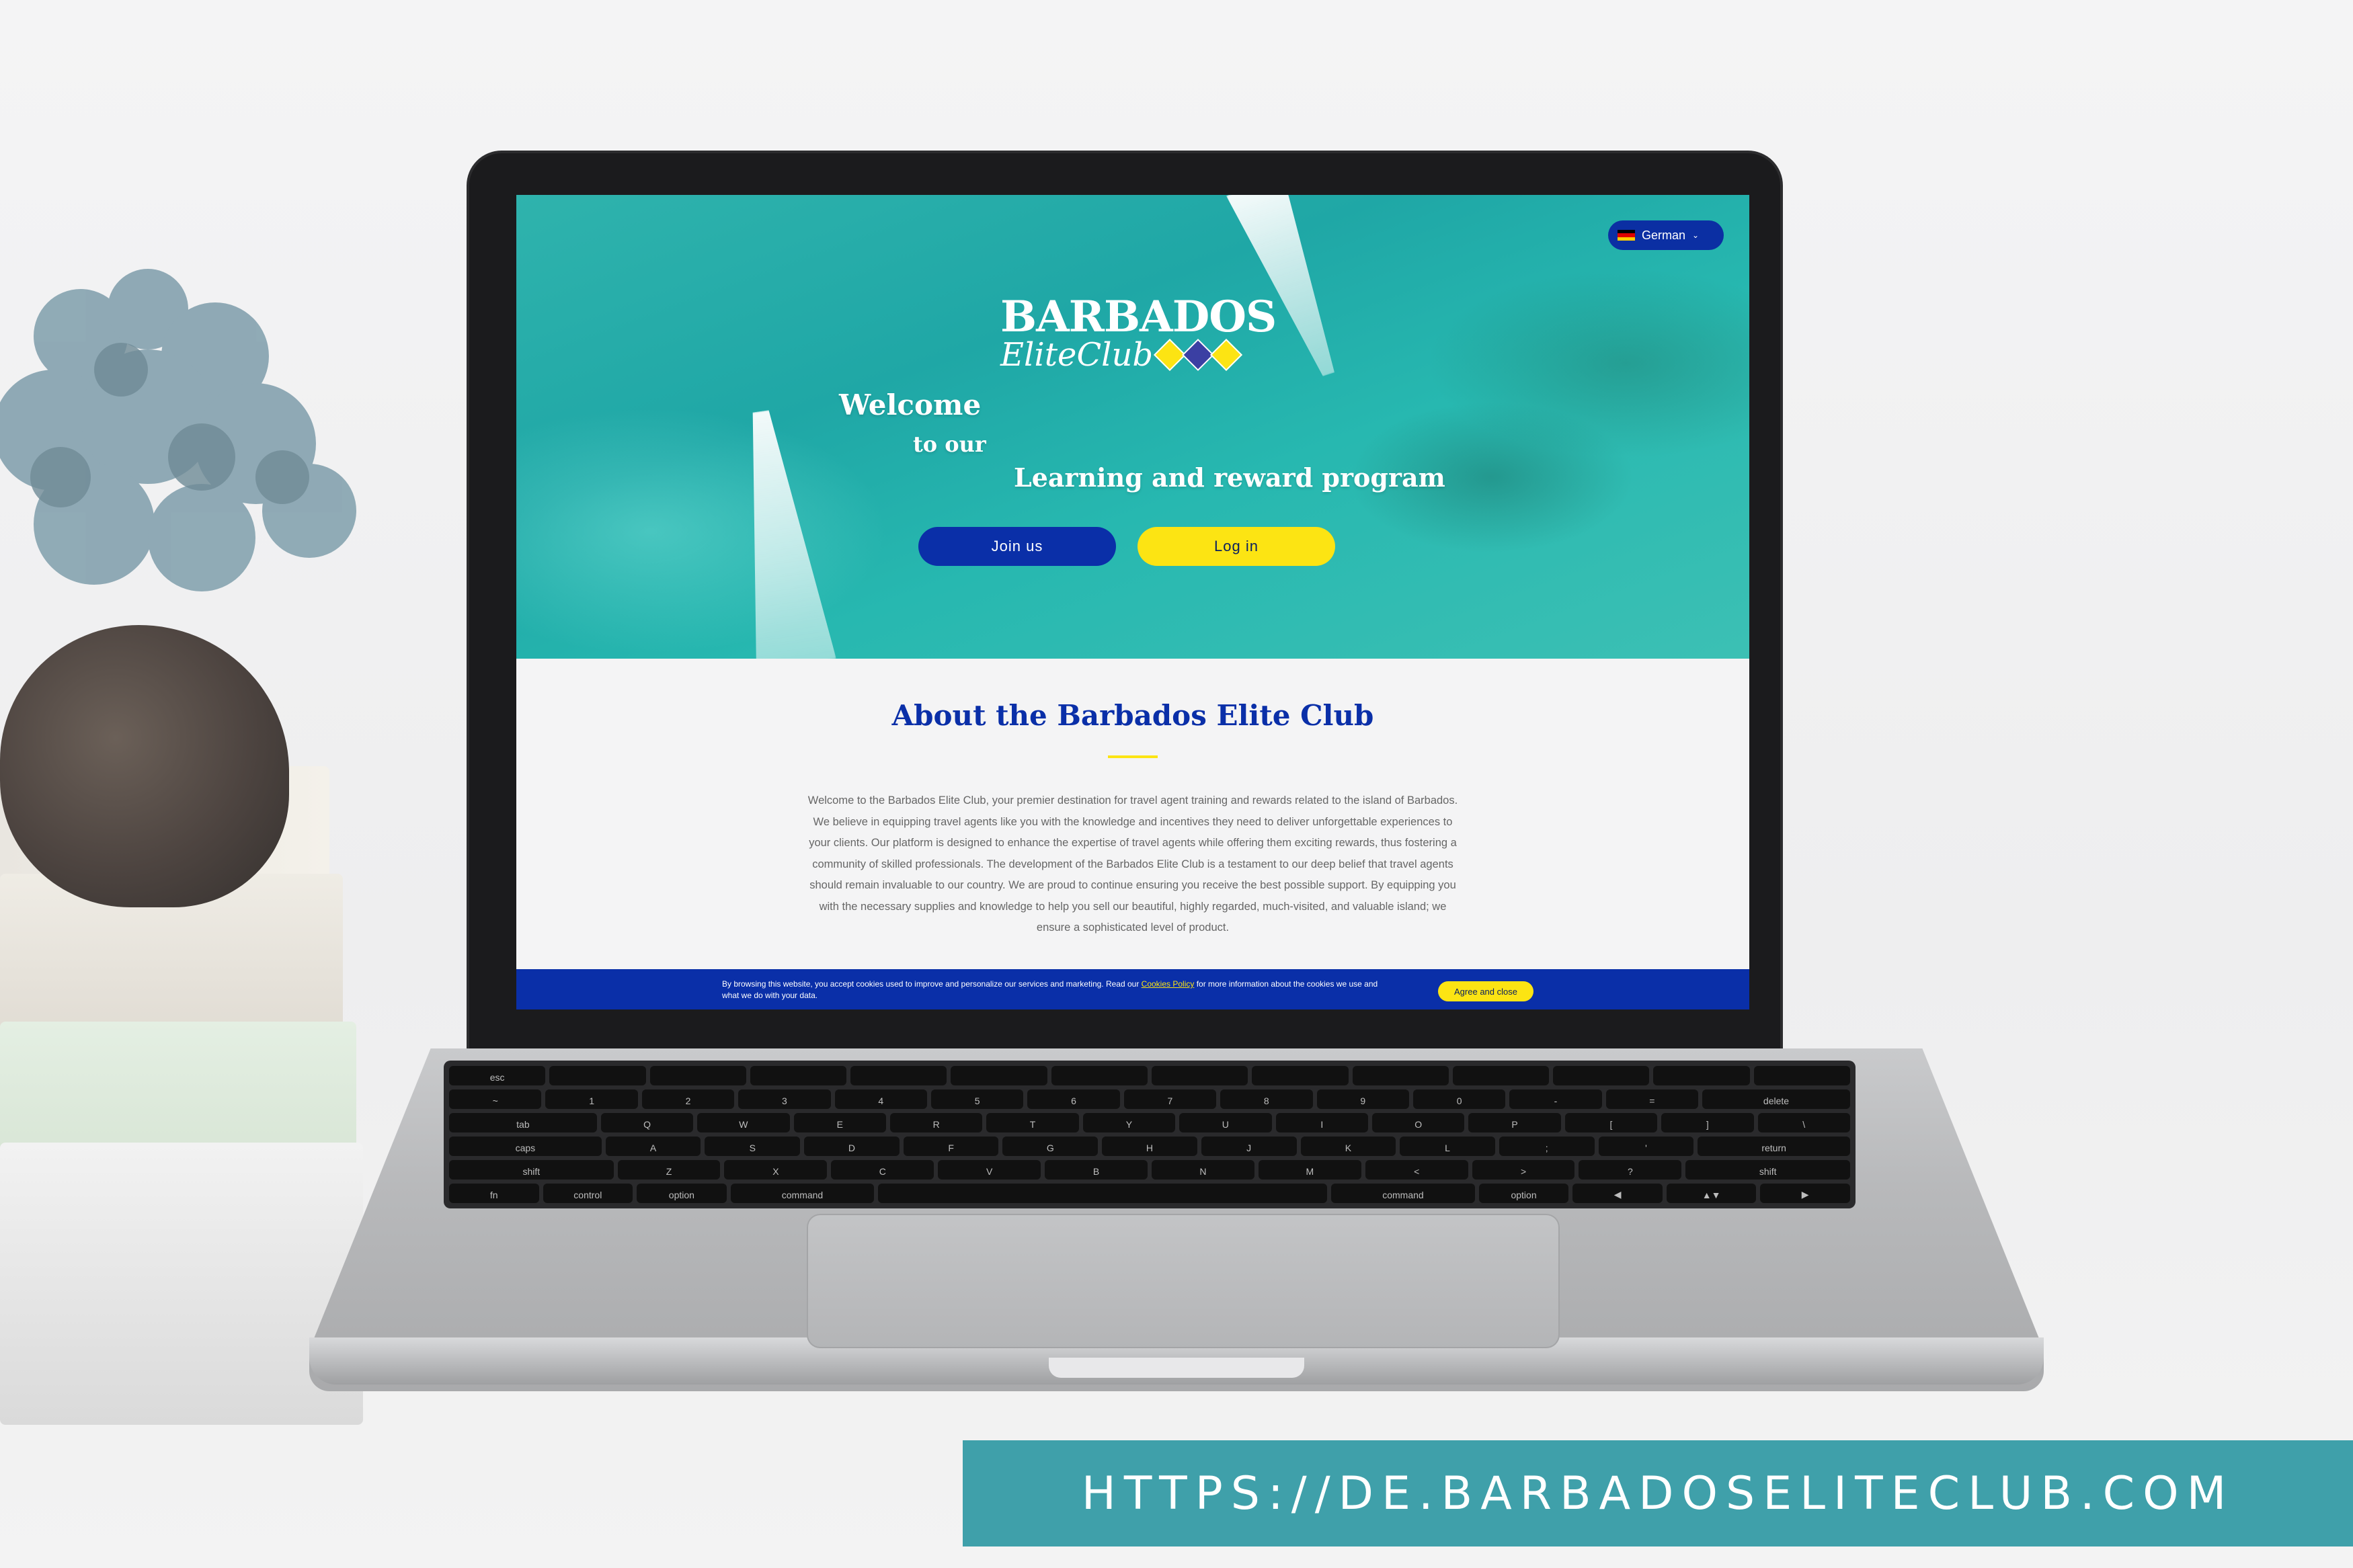 This screenshot has height=1568, width=2353. What do you see at coordinates (1348, 1146) in the screenshot?
I see `keyboard-key: K` at bounding box center [1348, 1146].